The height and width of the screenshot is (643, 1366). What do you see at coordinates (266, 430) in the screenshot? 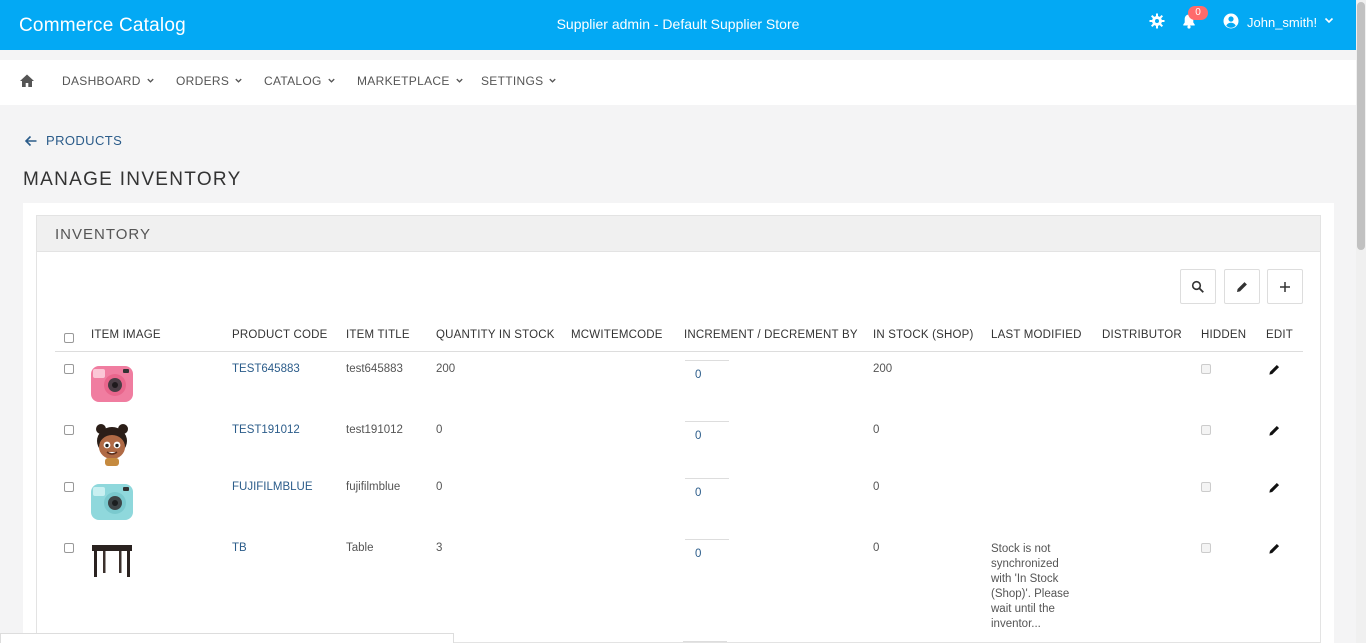
I see `product-code-link: TEST191012` at bounding box center [266, 430].